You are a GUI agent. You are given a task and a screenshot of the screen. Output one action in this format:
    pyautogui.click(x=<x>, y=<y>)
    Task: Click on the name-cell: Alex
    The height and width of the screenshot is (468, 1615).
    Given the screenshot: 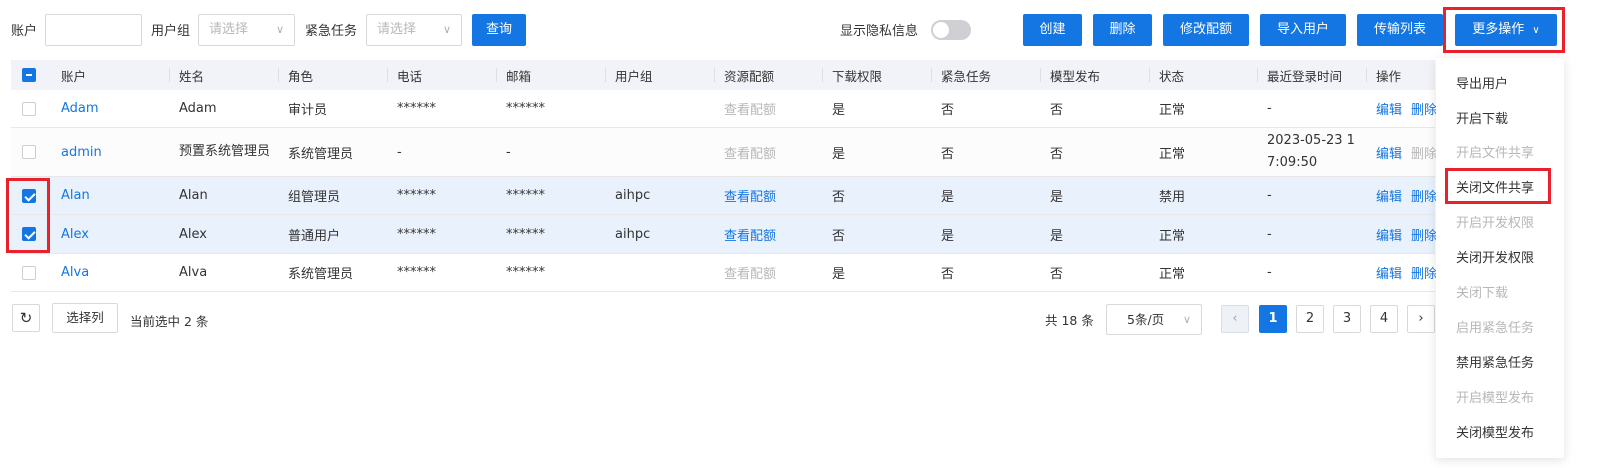 What is the action you would take?
    pyautogui.click(x=193, y=234)
    